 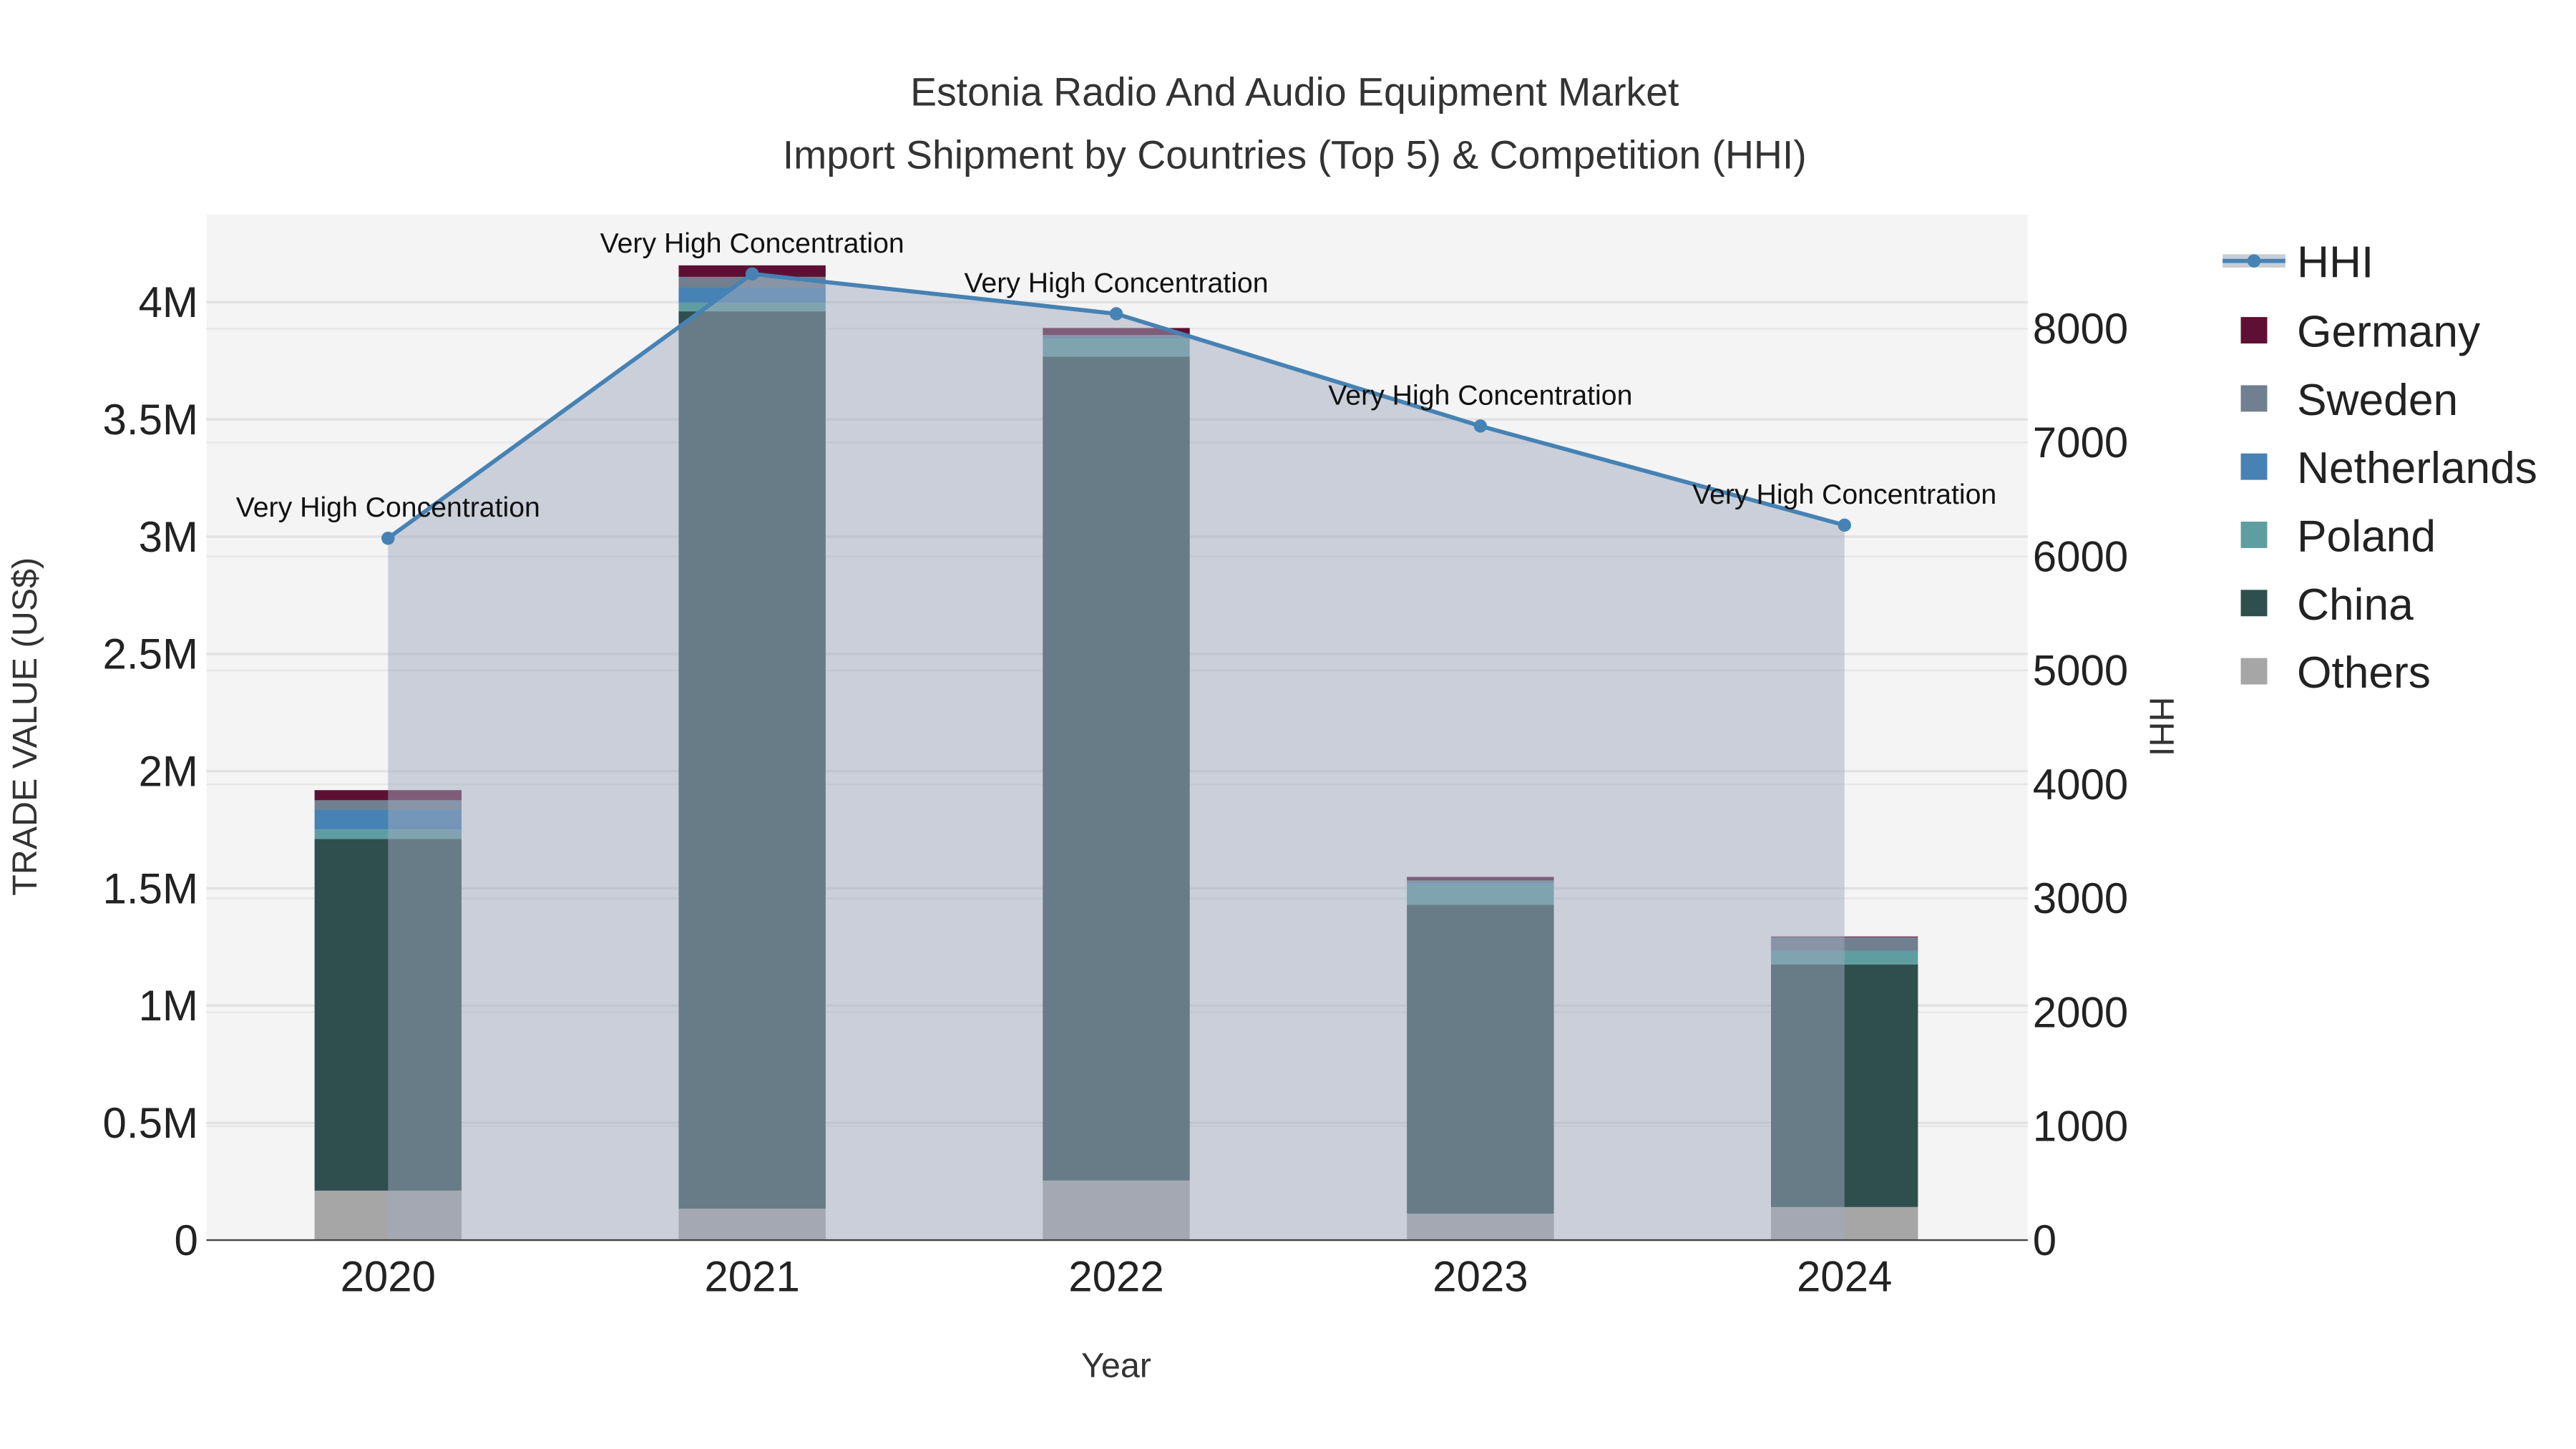 I want to click on legend-label-netherlands: Netherlands, so click(x=2417, y=468).